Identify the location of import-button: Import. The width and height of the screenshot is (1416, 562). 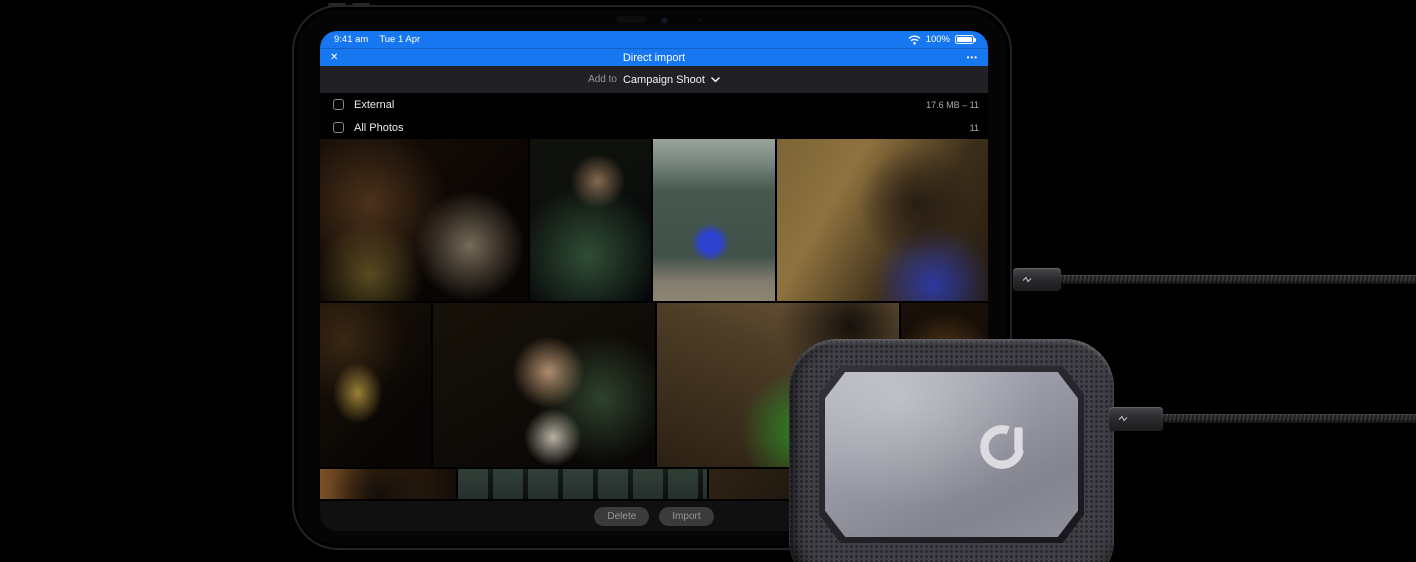
(686, 516).